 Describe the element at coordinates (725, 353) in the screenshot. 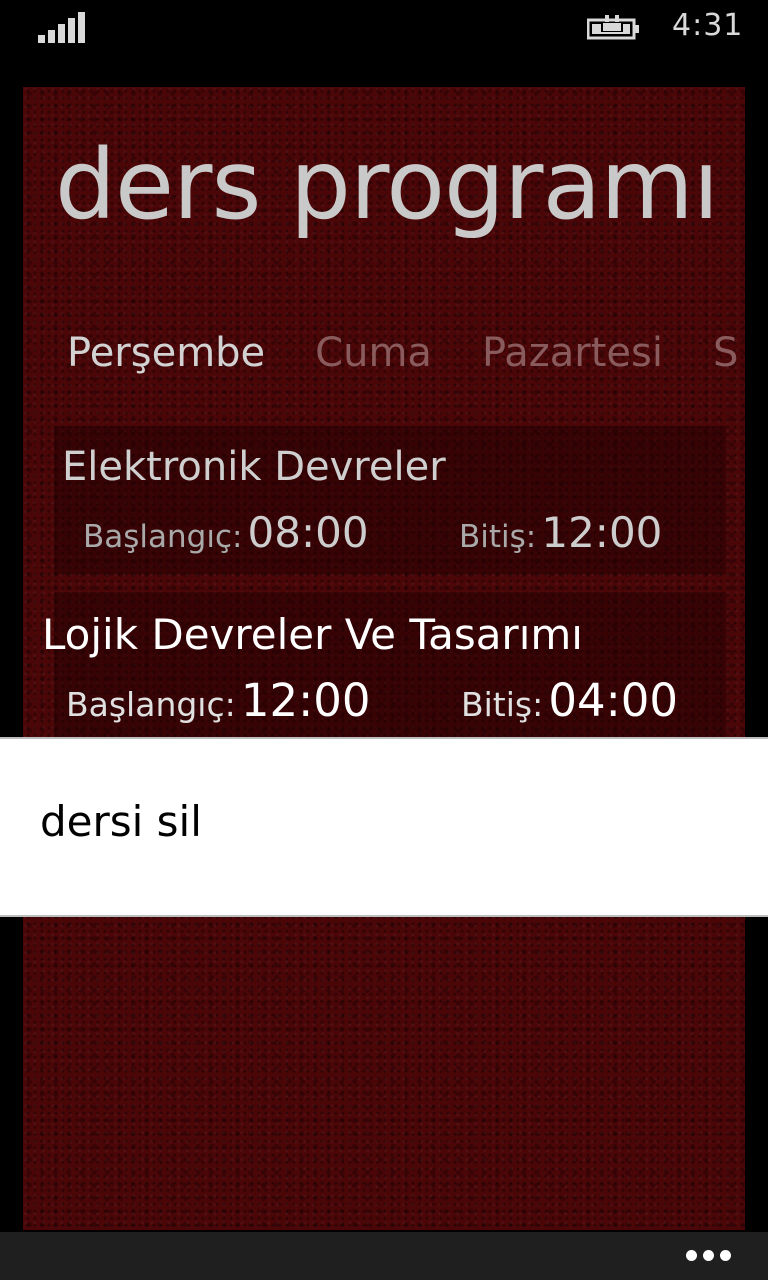

I see `pivot-item-next: S` at that location.